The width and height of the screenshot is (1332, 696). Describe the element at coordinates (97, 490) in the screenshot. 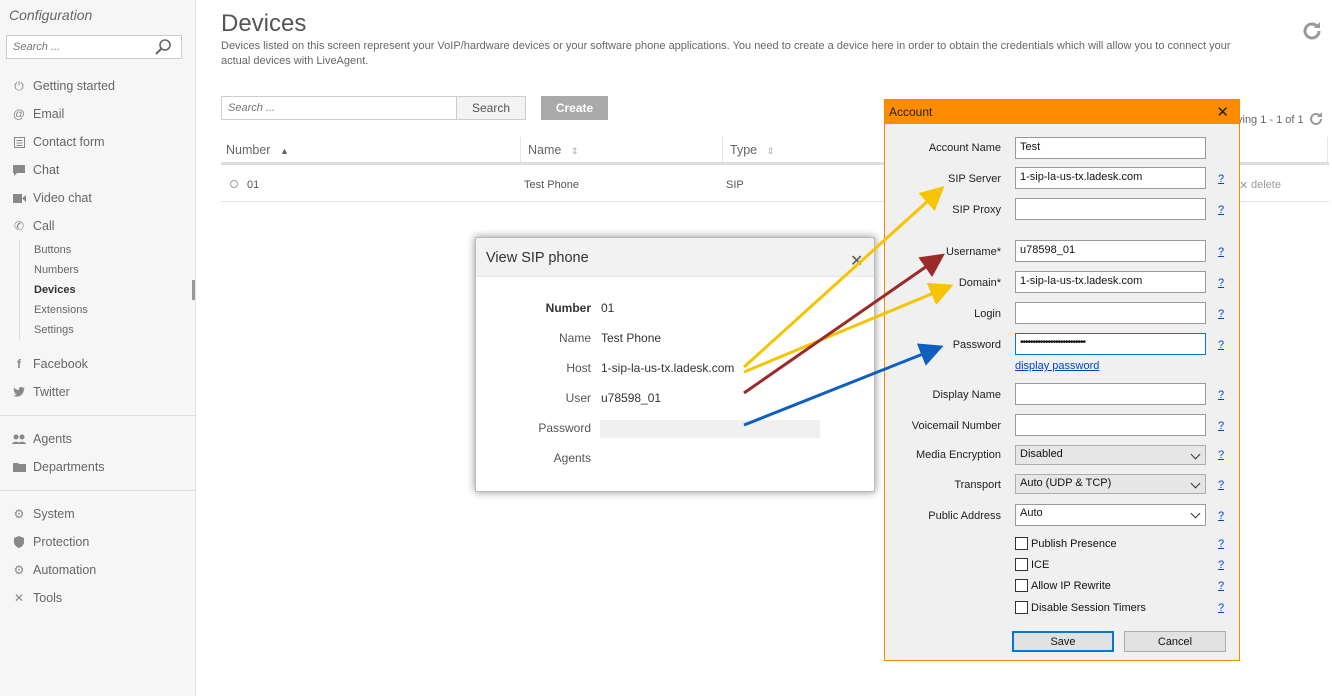

I see `sidebar-divider` at that location.